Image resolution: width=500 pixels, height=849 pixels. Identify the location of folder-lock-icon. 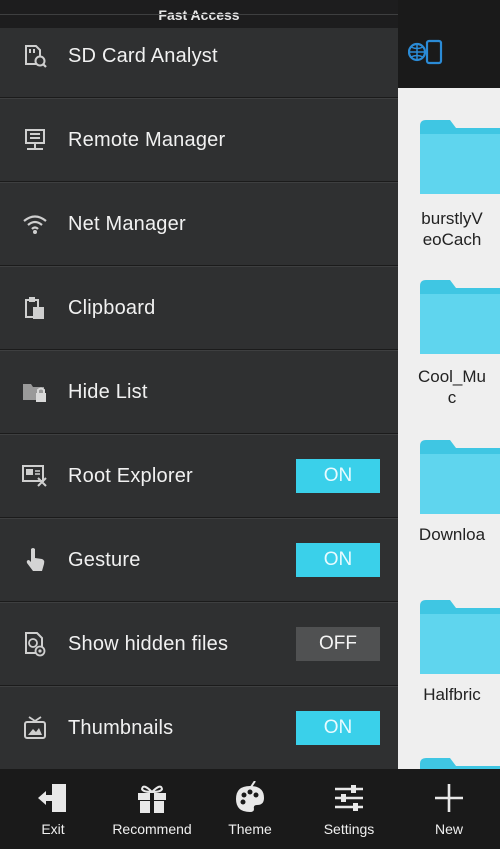
(35, 392).